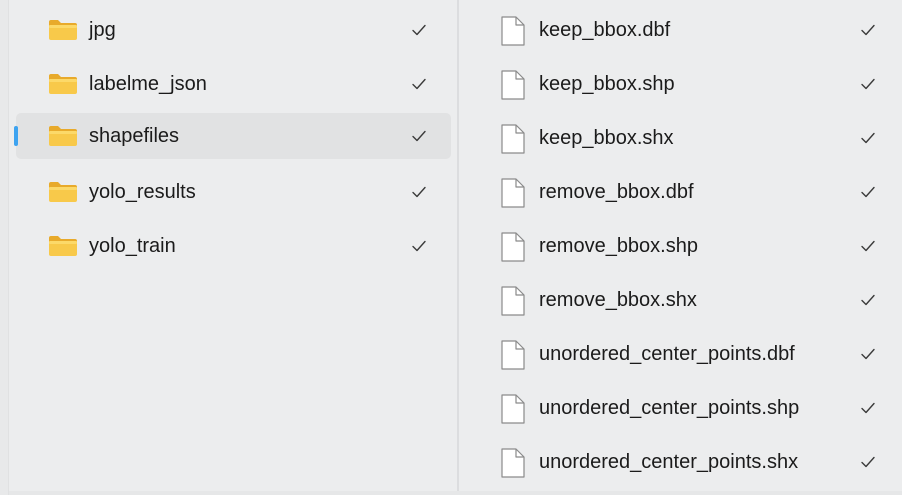  Describe the element at coordinates (607, 84) in the screenshot. I see `file-label: keep_bbox.shp` at that location.